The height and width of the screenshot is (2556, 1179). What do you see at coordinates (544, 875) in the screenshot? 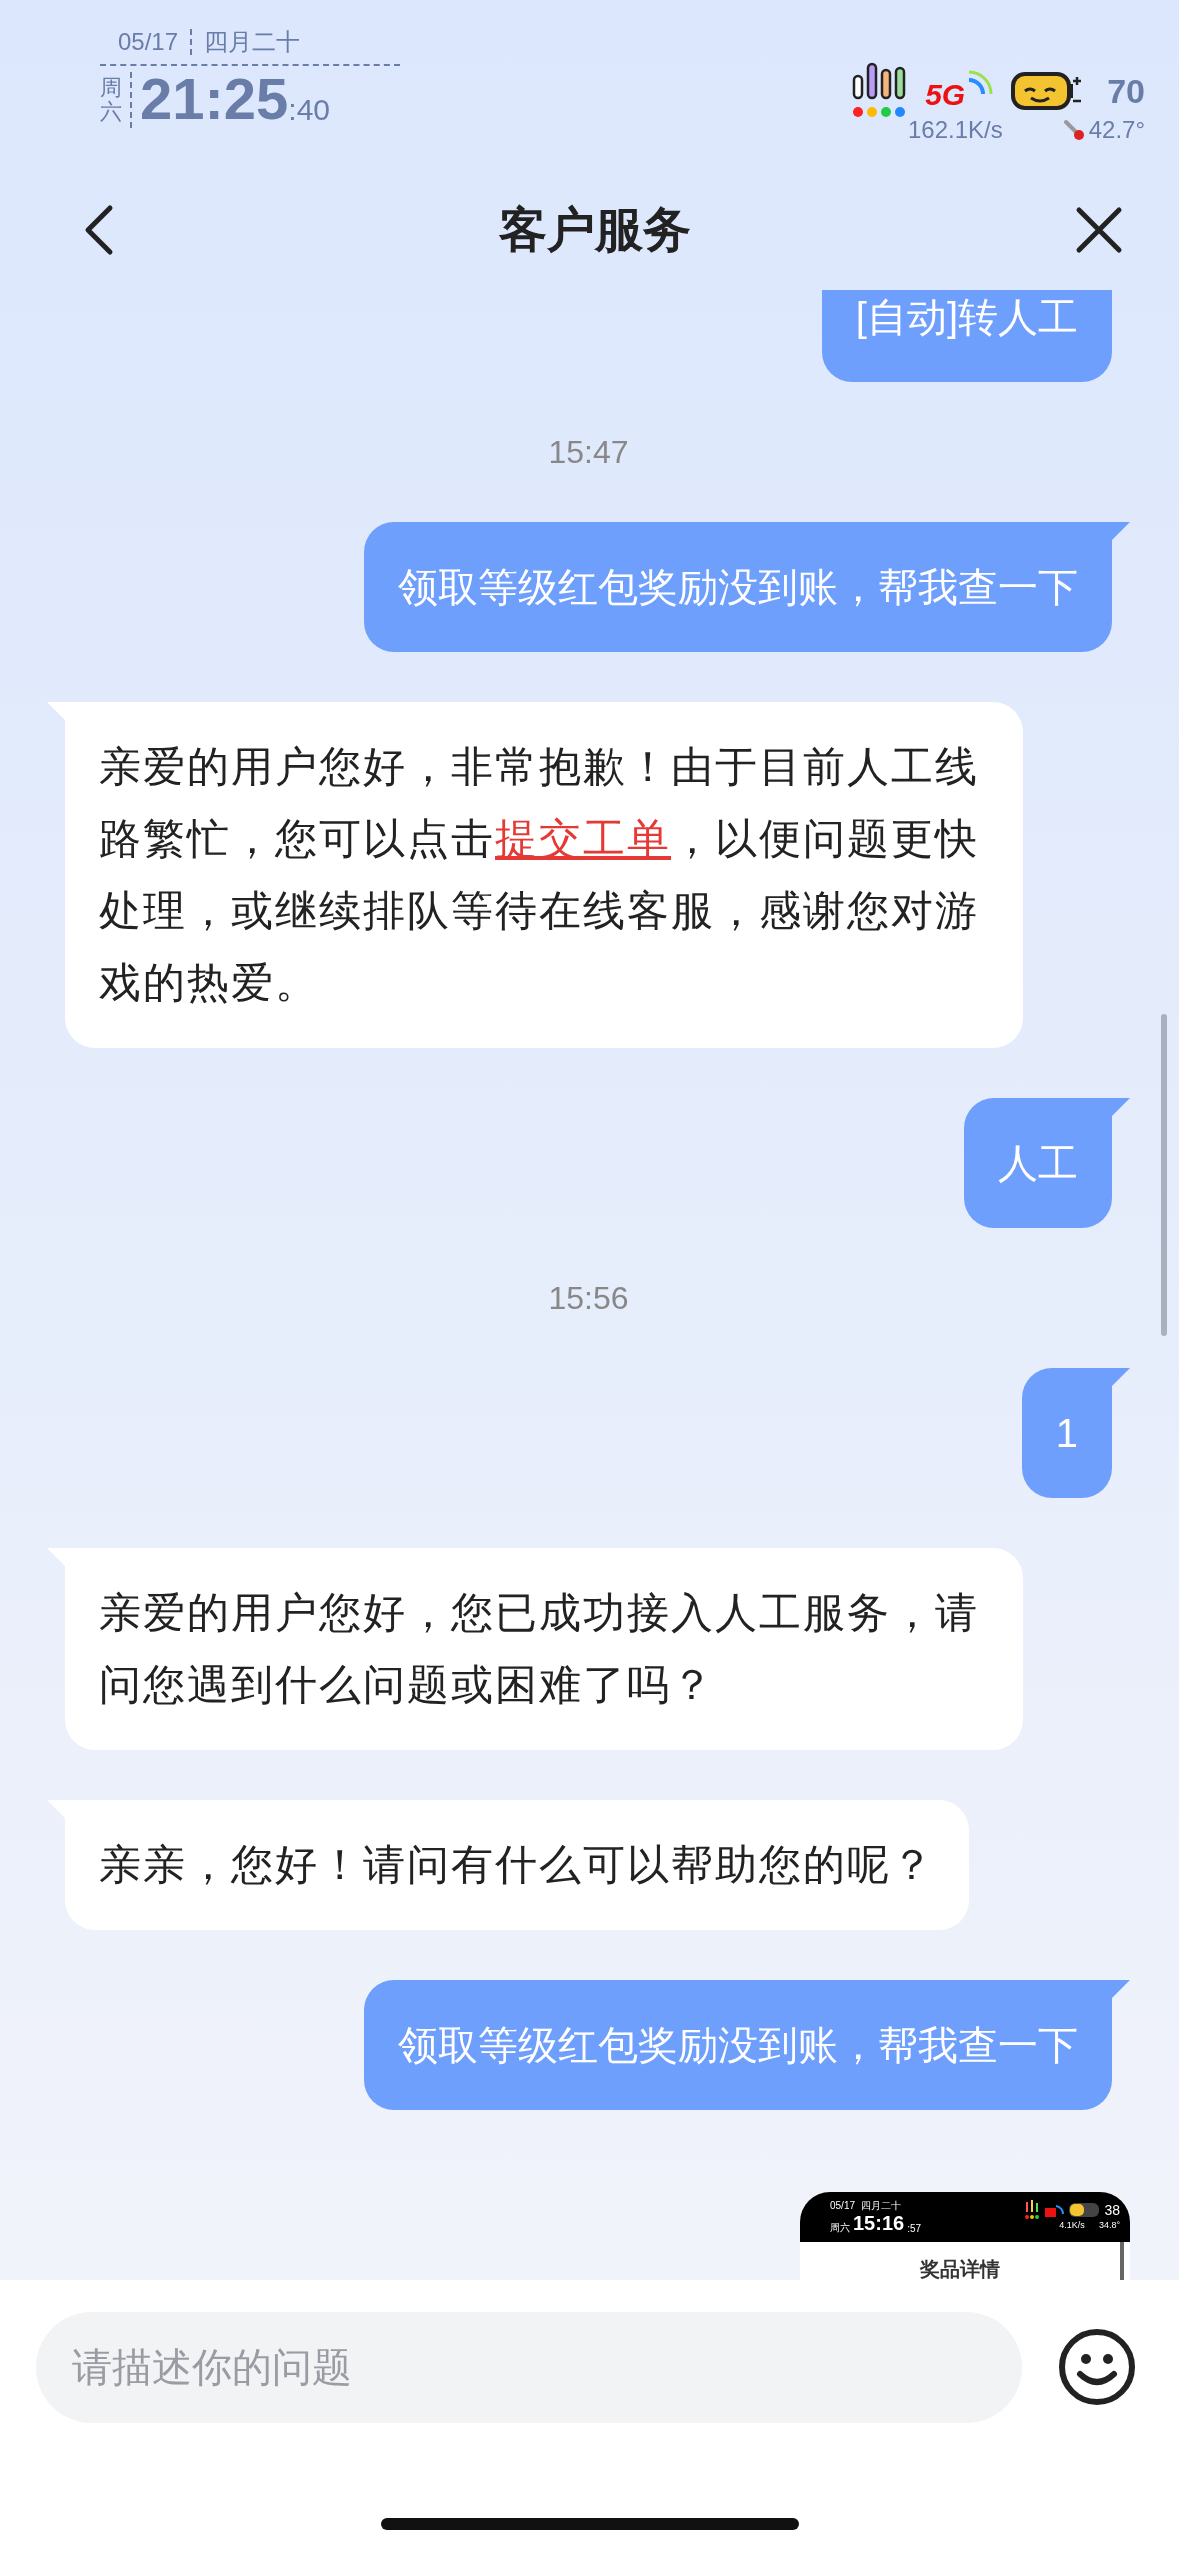
I see `agent-message: 亲爱的用户您好，非常抱歉！由于目前人工线路繁忙，您可以点击提交工单，以便问题更快处理，或继续排队等待在线客服，感谢您对游戏的热爱。` at bounding box center [544, 875].